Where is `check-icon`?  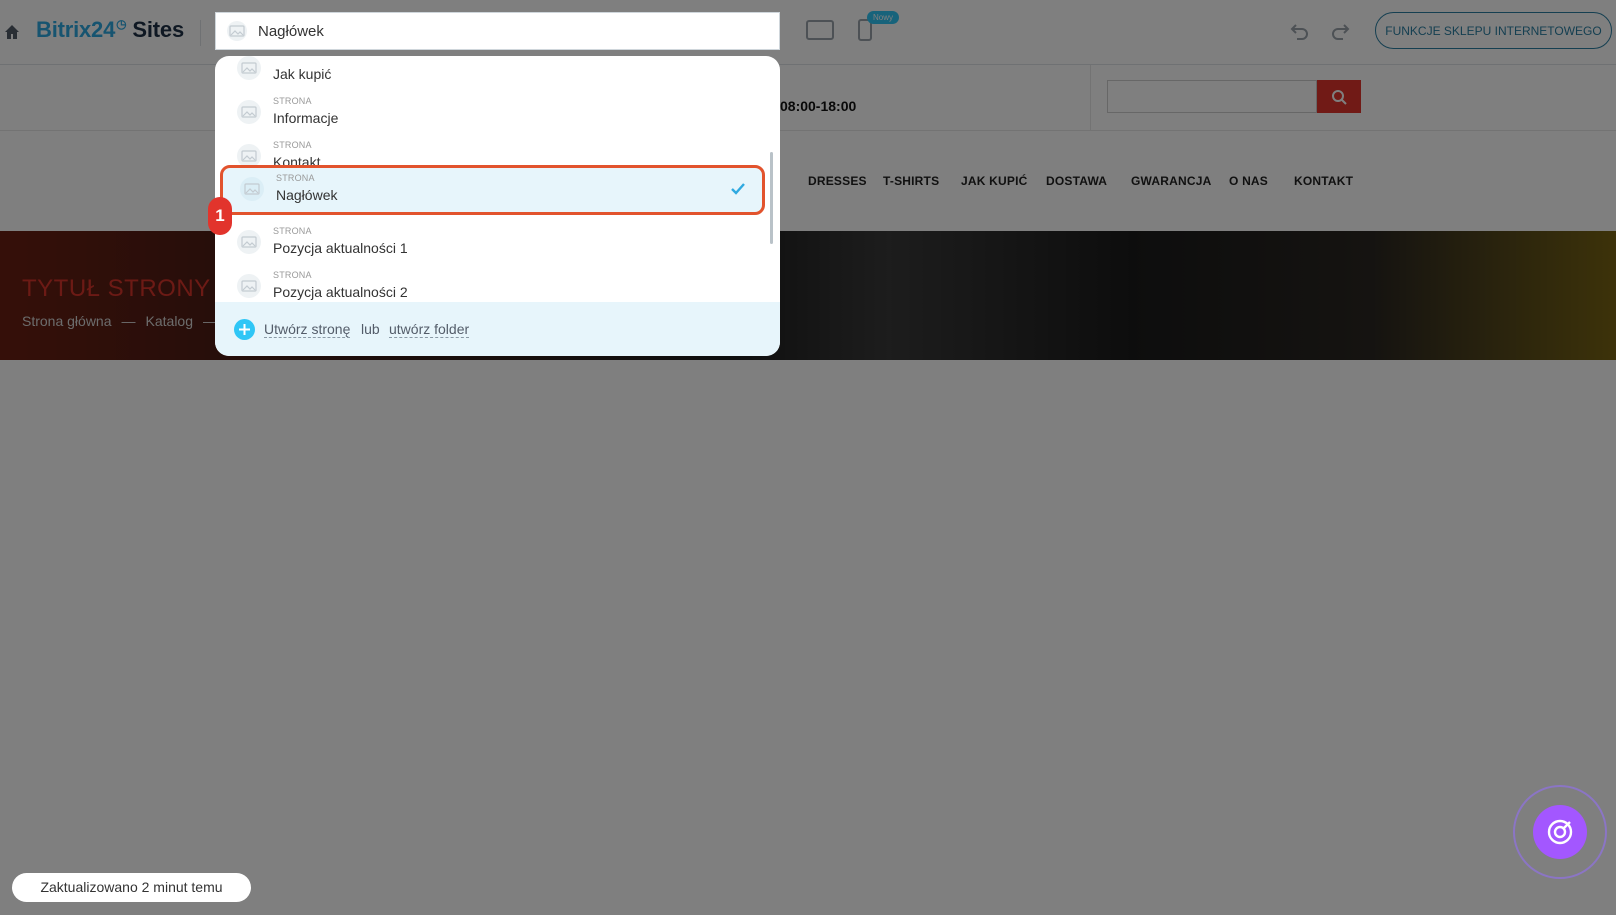 check-icon is located at coordinates (738, 189).